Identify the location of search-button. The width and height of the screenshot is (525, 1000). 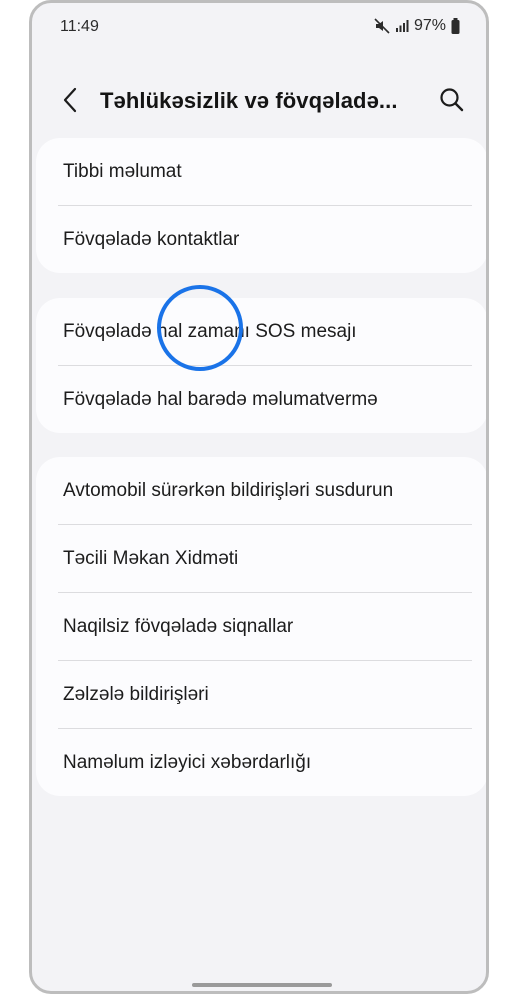
(452, 100).